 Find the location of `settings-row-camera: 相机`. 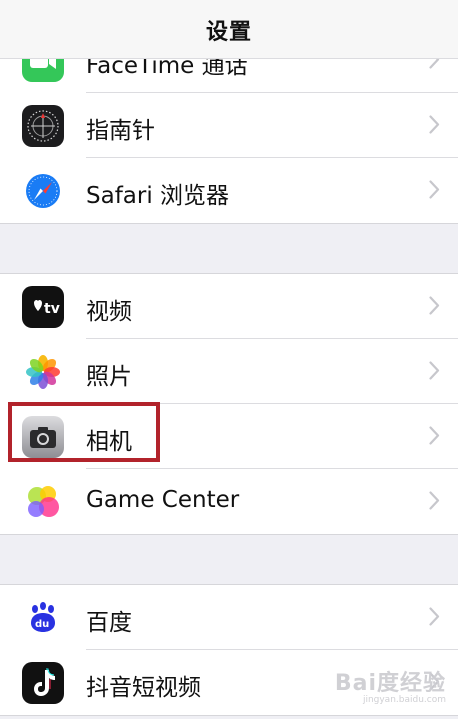

settings-row-camera: 相机 is located at coordinates (229, 436).